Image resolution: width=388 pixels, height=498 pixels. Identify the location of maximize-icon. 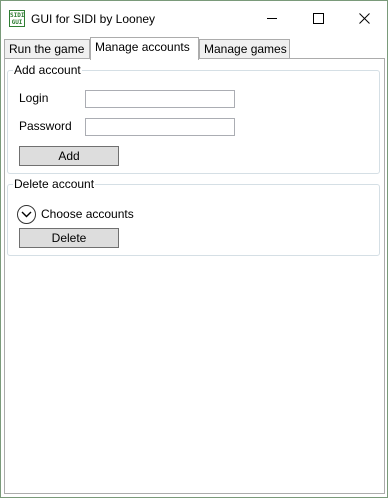
(318, 18).